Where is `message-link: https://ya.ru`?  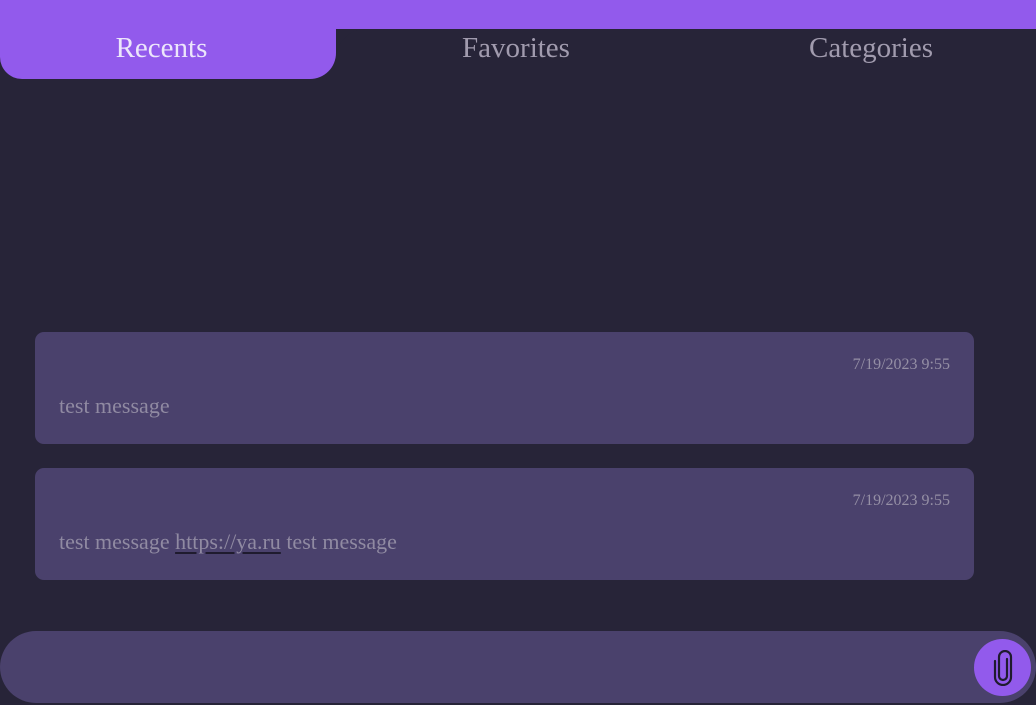 message-link: https://ya.ru is located at coordinates (228, 541).